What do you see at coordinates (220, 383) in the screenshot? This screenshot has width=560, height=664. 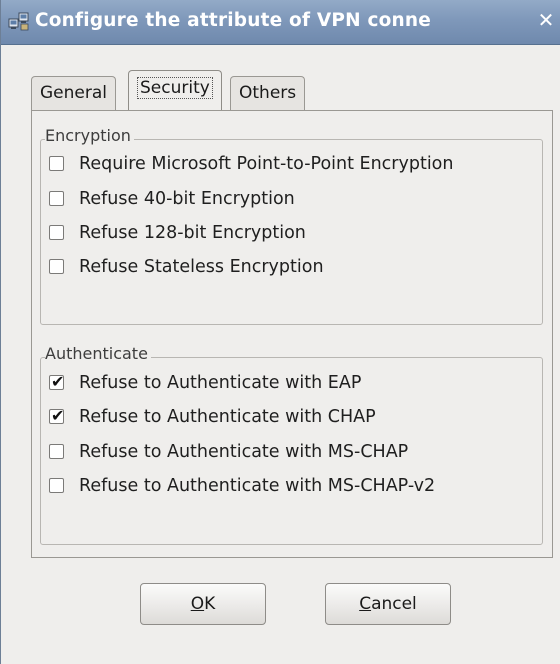 I see `checkbox-label: Refuse to Authenticate with EAP` at bounding box center [220, 383].